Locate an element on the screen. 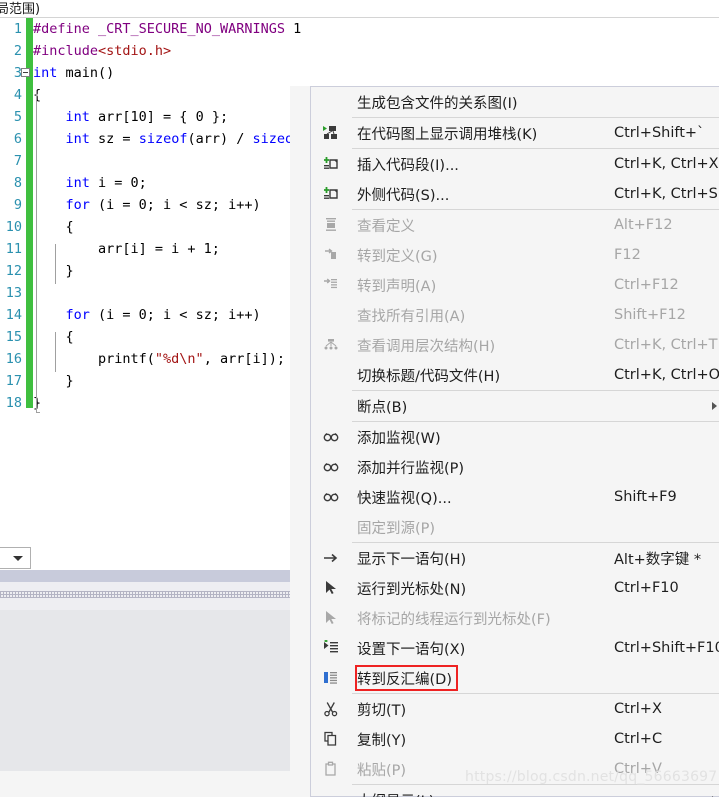 The height and width of the screenshot is (797, 719). menu-item-shortcut: Ctrl+Shift+F10 is located at coordinates (666, 648).